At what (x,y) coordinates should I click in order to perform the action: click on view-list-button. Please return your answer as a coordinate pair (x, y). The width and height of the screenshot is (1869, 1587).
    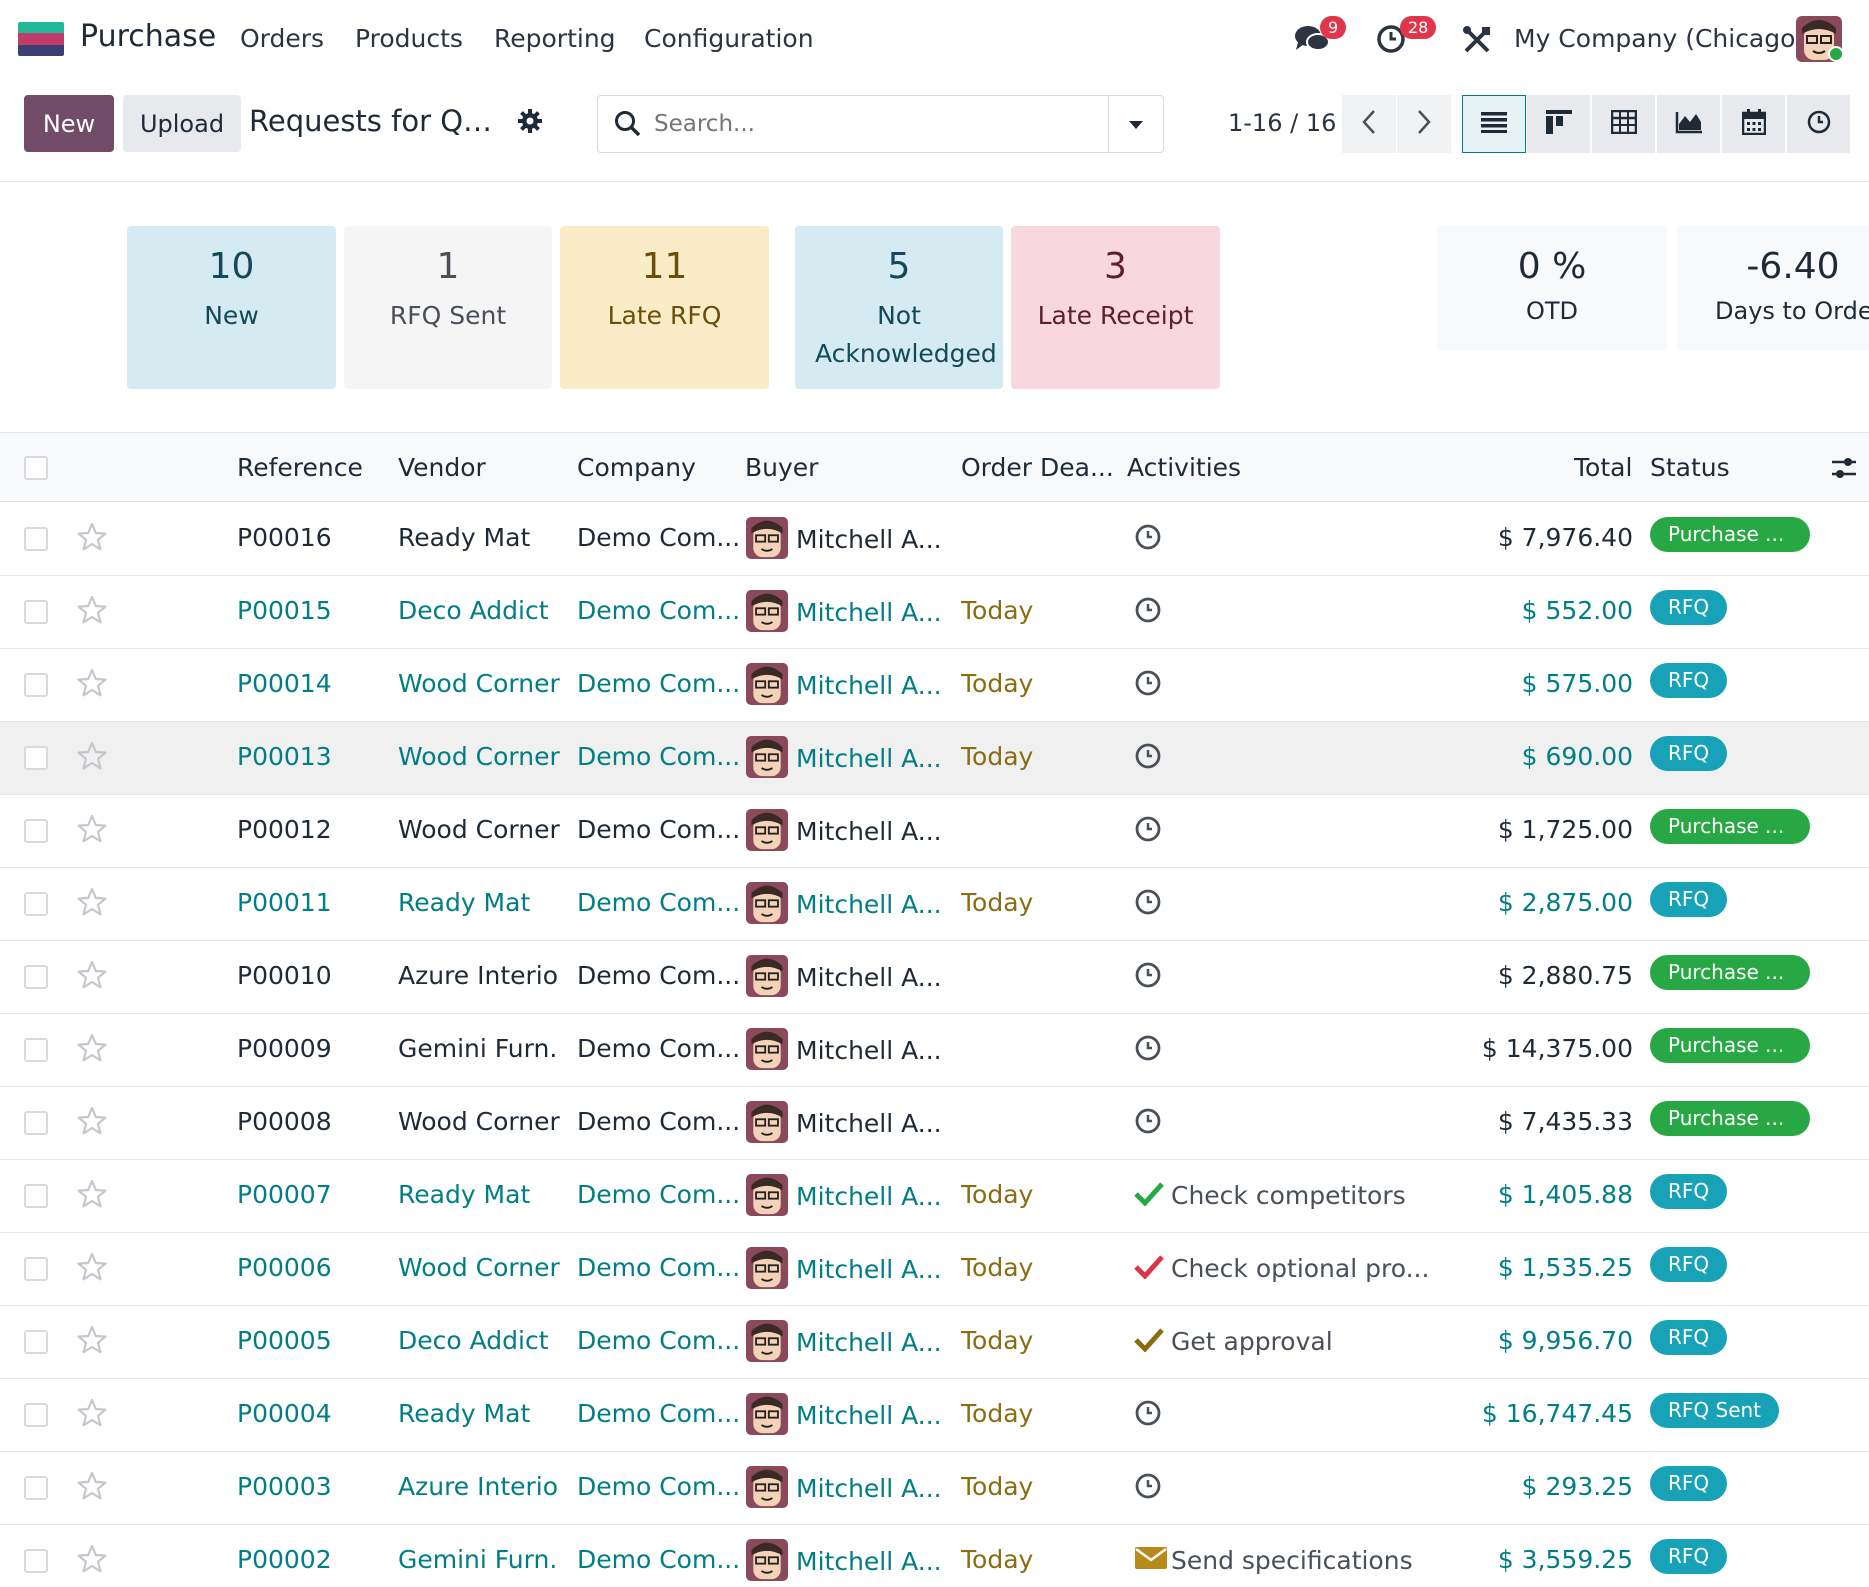
    Looking at the image, I should click on (1494, 124).